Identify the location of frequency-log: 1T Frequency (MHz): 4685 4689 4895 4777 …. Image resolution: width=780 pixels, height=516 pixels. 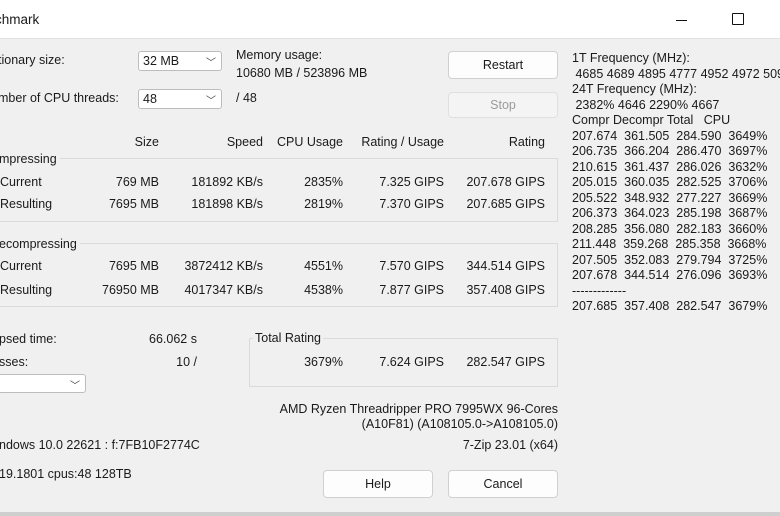
(676, 183).